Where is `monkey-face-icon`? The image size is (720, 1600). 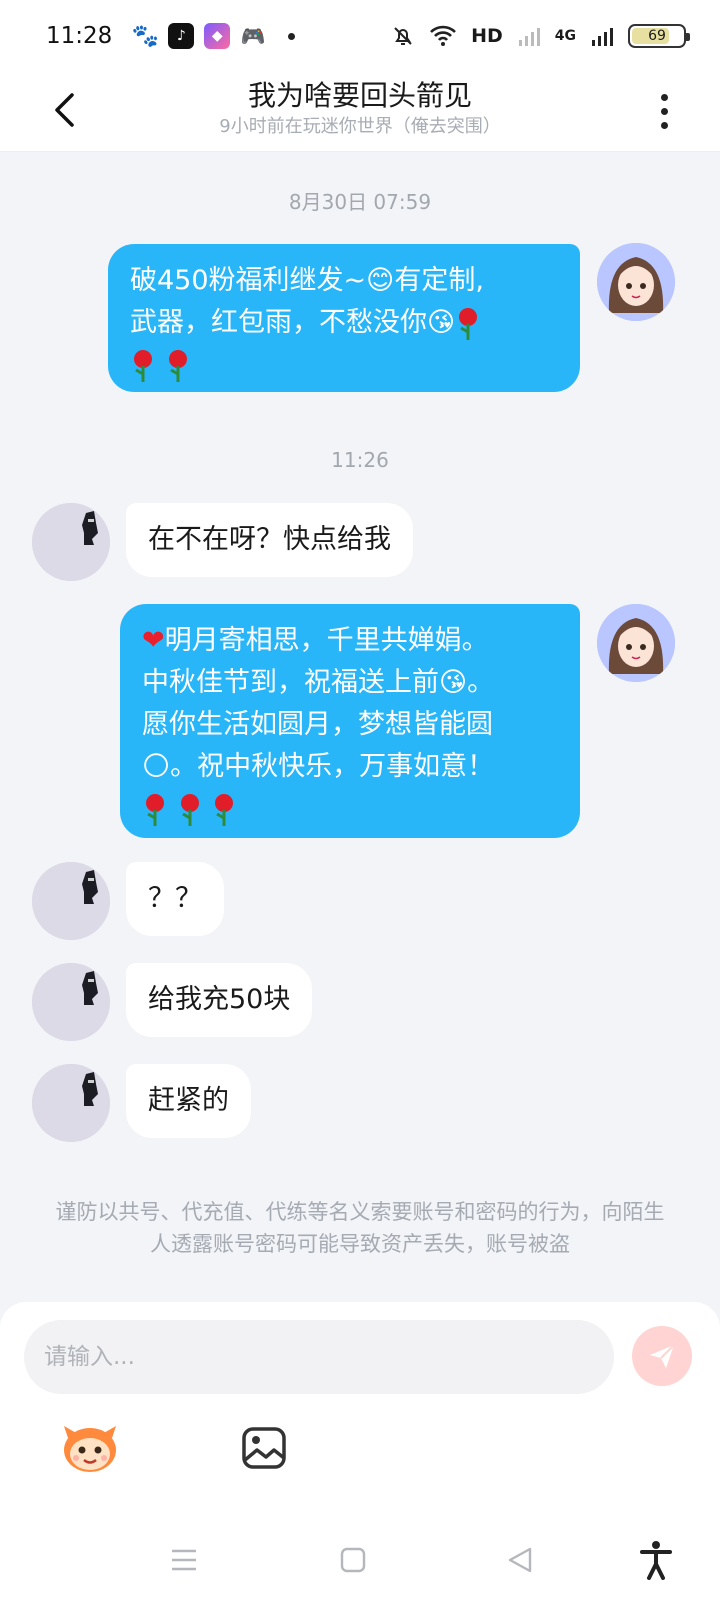 monkey-face-icon is located at coordinates (90, 1449).